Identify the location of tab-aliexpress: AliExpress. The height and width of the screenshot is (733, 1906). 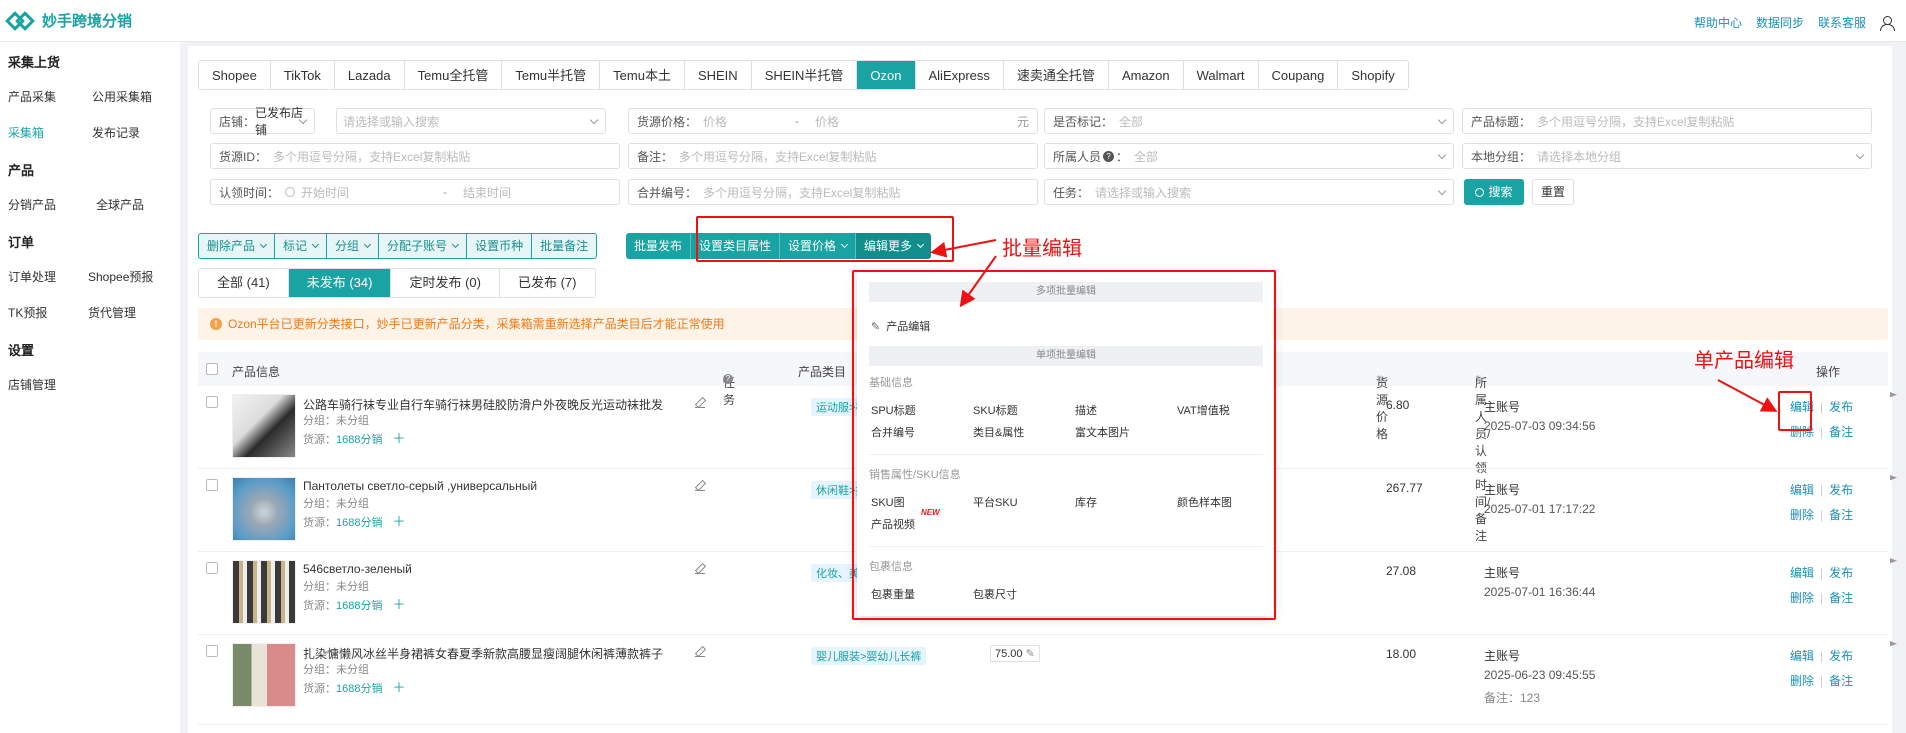
(959, 75).